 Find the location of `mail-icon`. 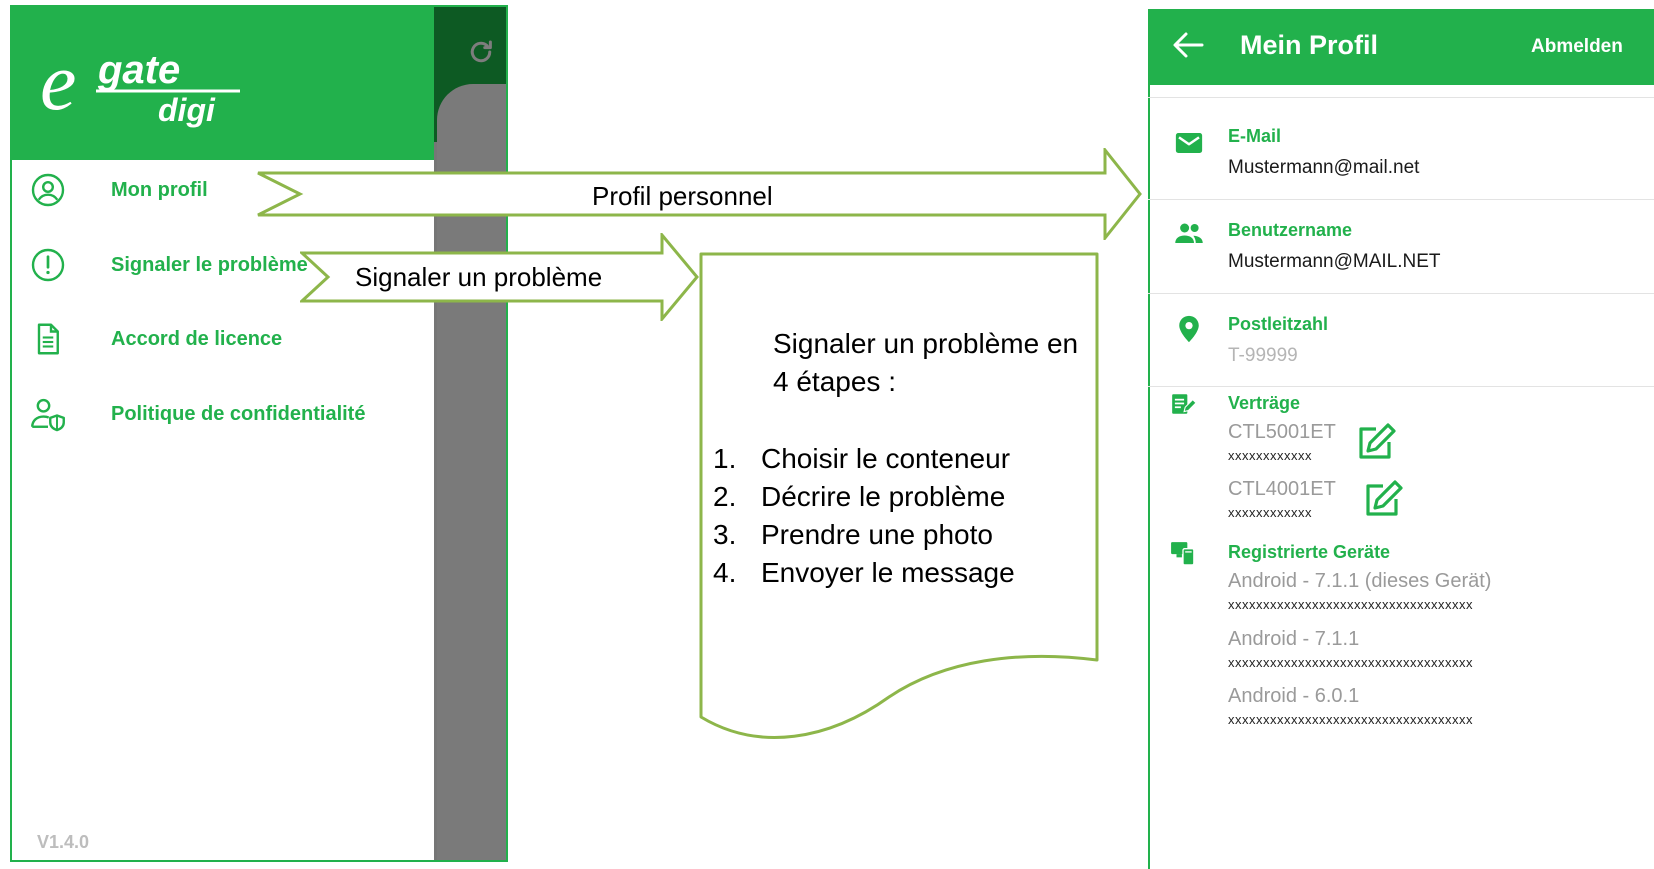

mail-icon is located at coordinates (1189, 143).